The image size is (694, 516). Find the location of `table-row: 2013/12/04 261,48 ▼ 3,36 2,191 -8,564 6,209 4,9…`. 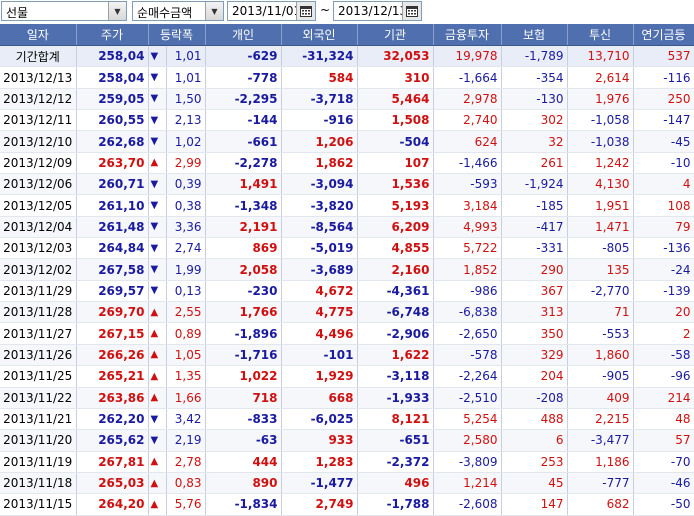

table-row: 2013/12/04 261,48 ▼ 3,36 2,191 -8,564 6,209 4,9… is located at coordinates (347, 227).